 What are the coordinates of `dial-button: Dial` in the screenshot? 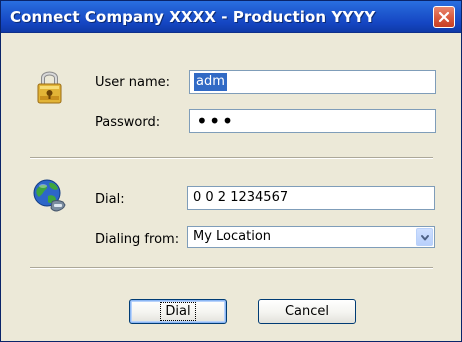 It's located at (178, 311).